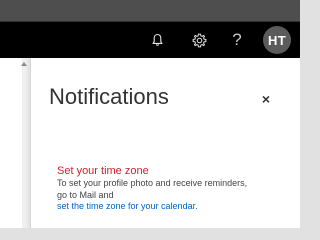  I want to click on background-scroll-gutter, so click(26, 143).